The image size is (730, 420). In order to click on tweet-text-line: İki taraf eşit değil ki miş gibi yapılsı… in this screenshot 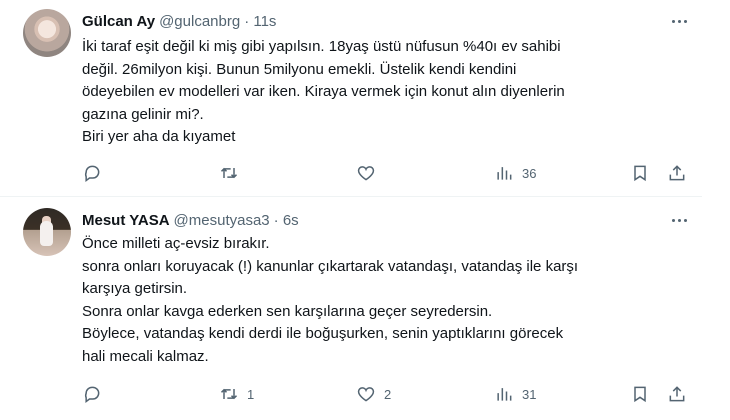, I will do `click(321, 46)`.